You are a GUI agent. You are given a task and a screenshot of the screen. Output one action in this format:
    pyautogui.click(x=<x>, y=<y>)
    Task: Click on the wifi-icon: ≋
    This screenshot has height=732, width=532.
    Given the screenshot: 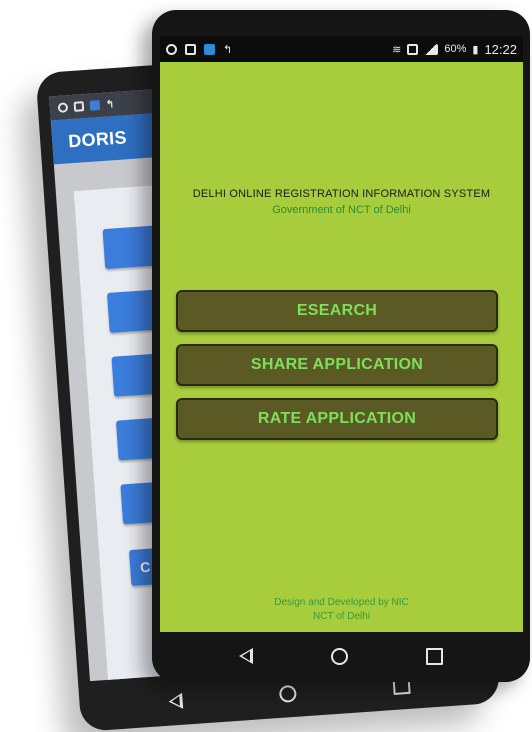 What is the action you would take?
    pyautogui.click(x=397, y=49)
    